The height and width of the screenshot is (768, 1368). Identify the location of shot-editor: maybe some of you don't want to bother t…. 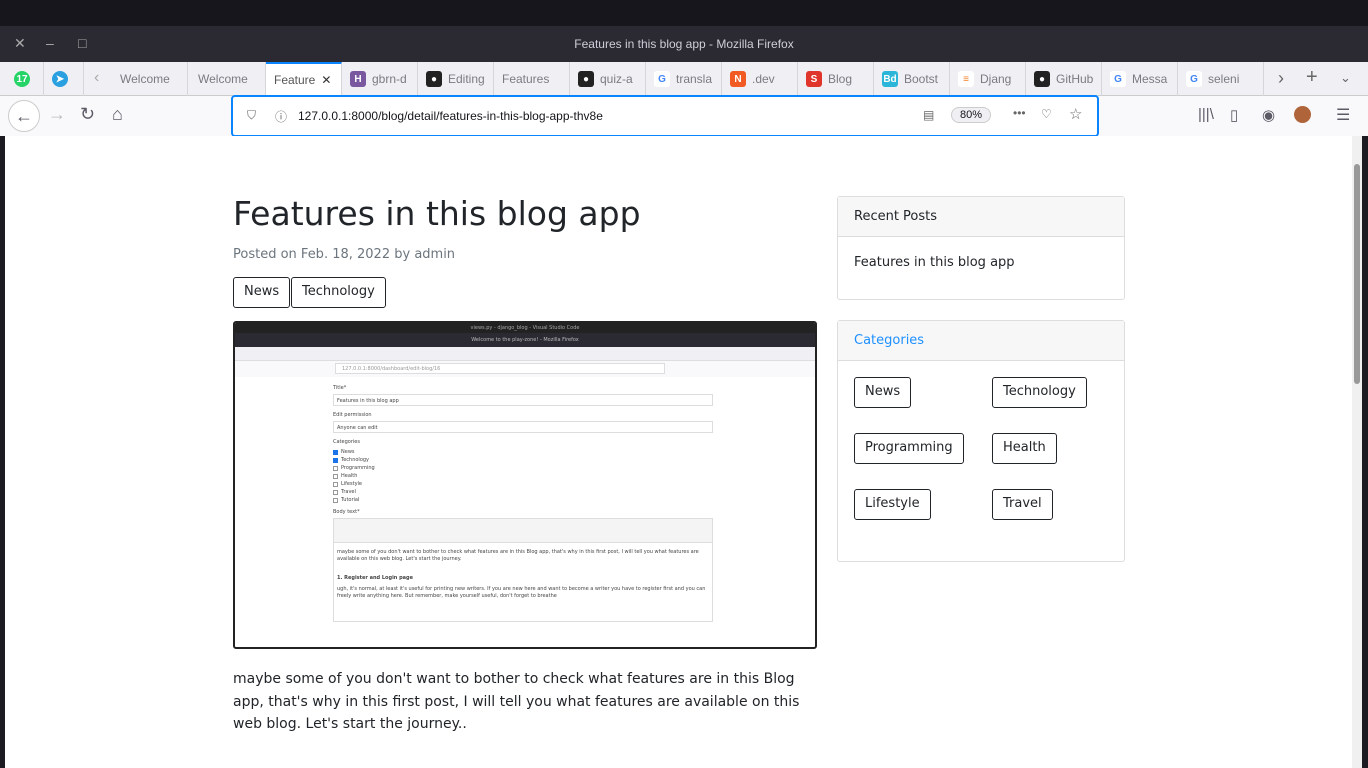
(523, 570).